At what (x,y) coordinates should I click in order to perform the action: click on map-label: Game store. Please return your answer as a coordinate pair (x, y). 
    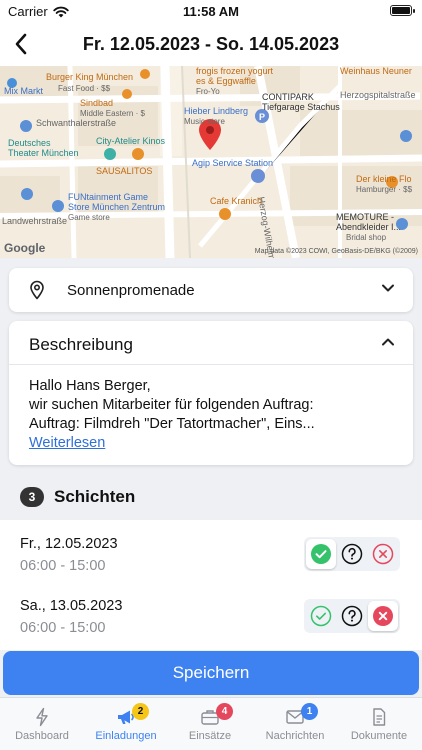
    Looking at the image, I should click on (89, 217).